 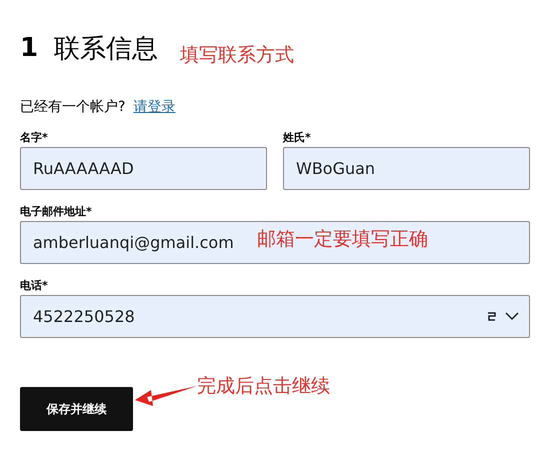 I want to click on chevron-down-icon, so click(x=512, y=316).